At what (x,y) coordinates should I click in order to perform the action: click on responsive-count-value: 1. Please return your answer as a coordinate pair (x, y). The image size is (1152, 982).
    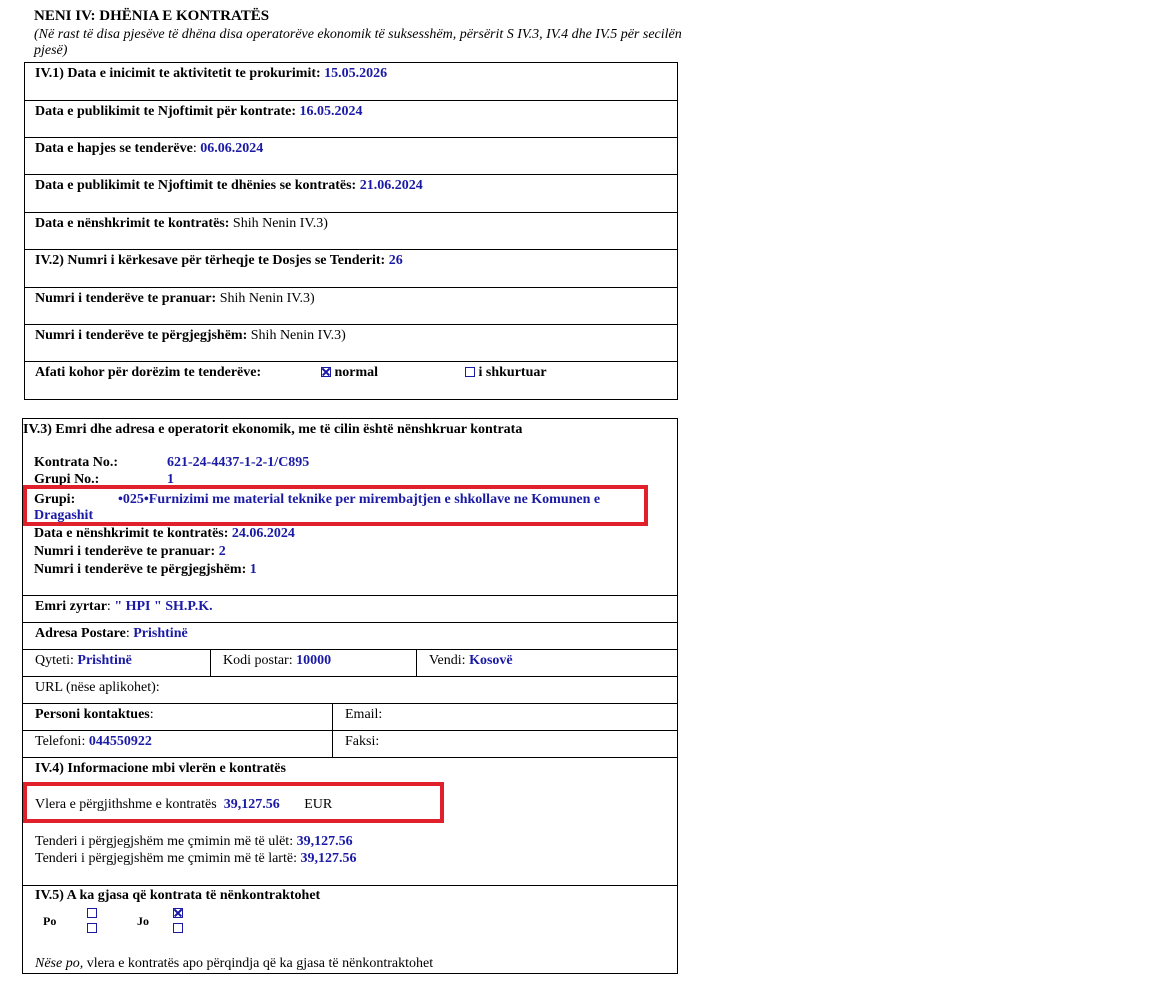
    Looking at the image, I should click on (253, 569).